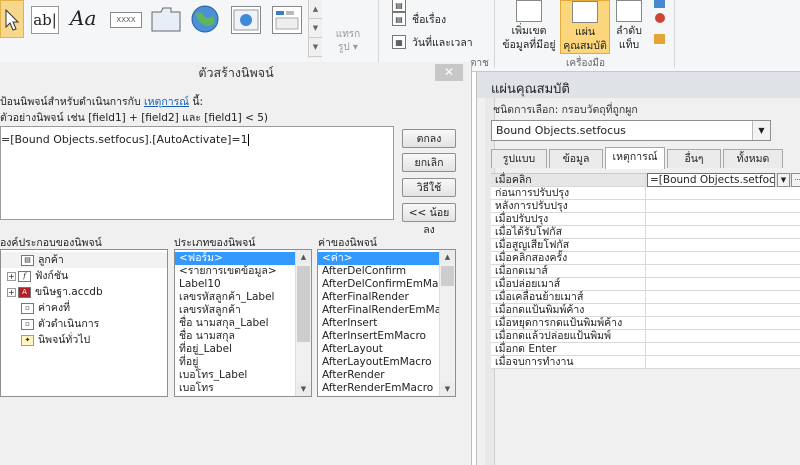 The height and width of the screenshot is (465, 800). What do you see at coordinates (348, 41) in the screenshot?
I see `insert-image-button: แทรก รูป ▾` at bounding box center [348, 41].